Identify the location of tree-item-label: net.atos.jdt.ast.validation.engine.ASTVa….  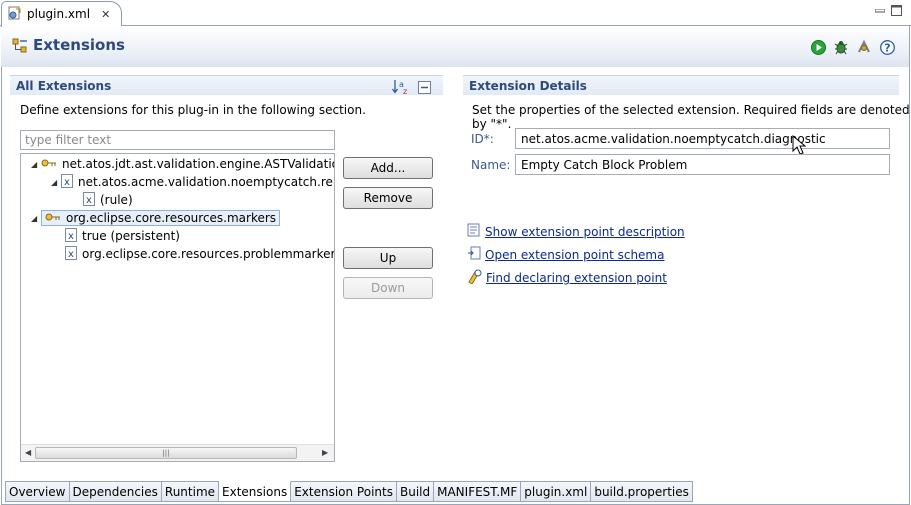
(198, 164).